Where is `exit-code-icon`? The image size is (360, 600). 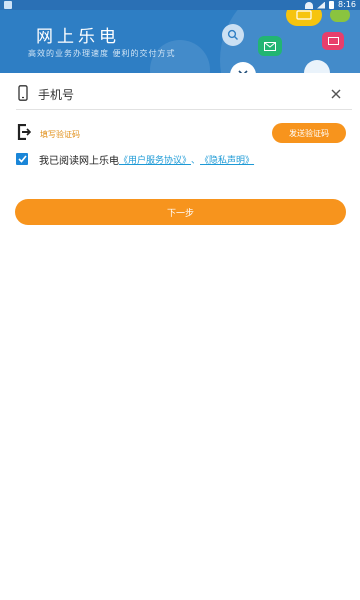
exit-code-icon is located at coordinates (24, 133).